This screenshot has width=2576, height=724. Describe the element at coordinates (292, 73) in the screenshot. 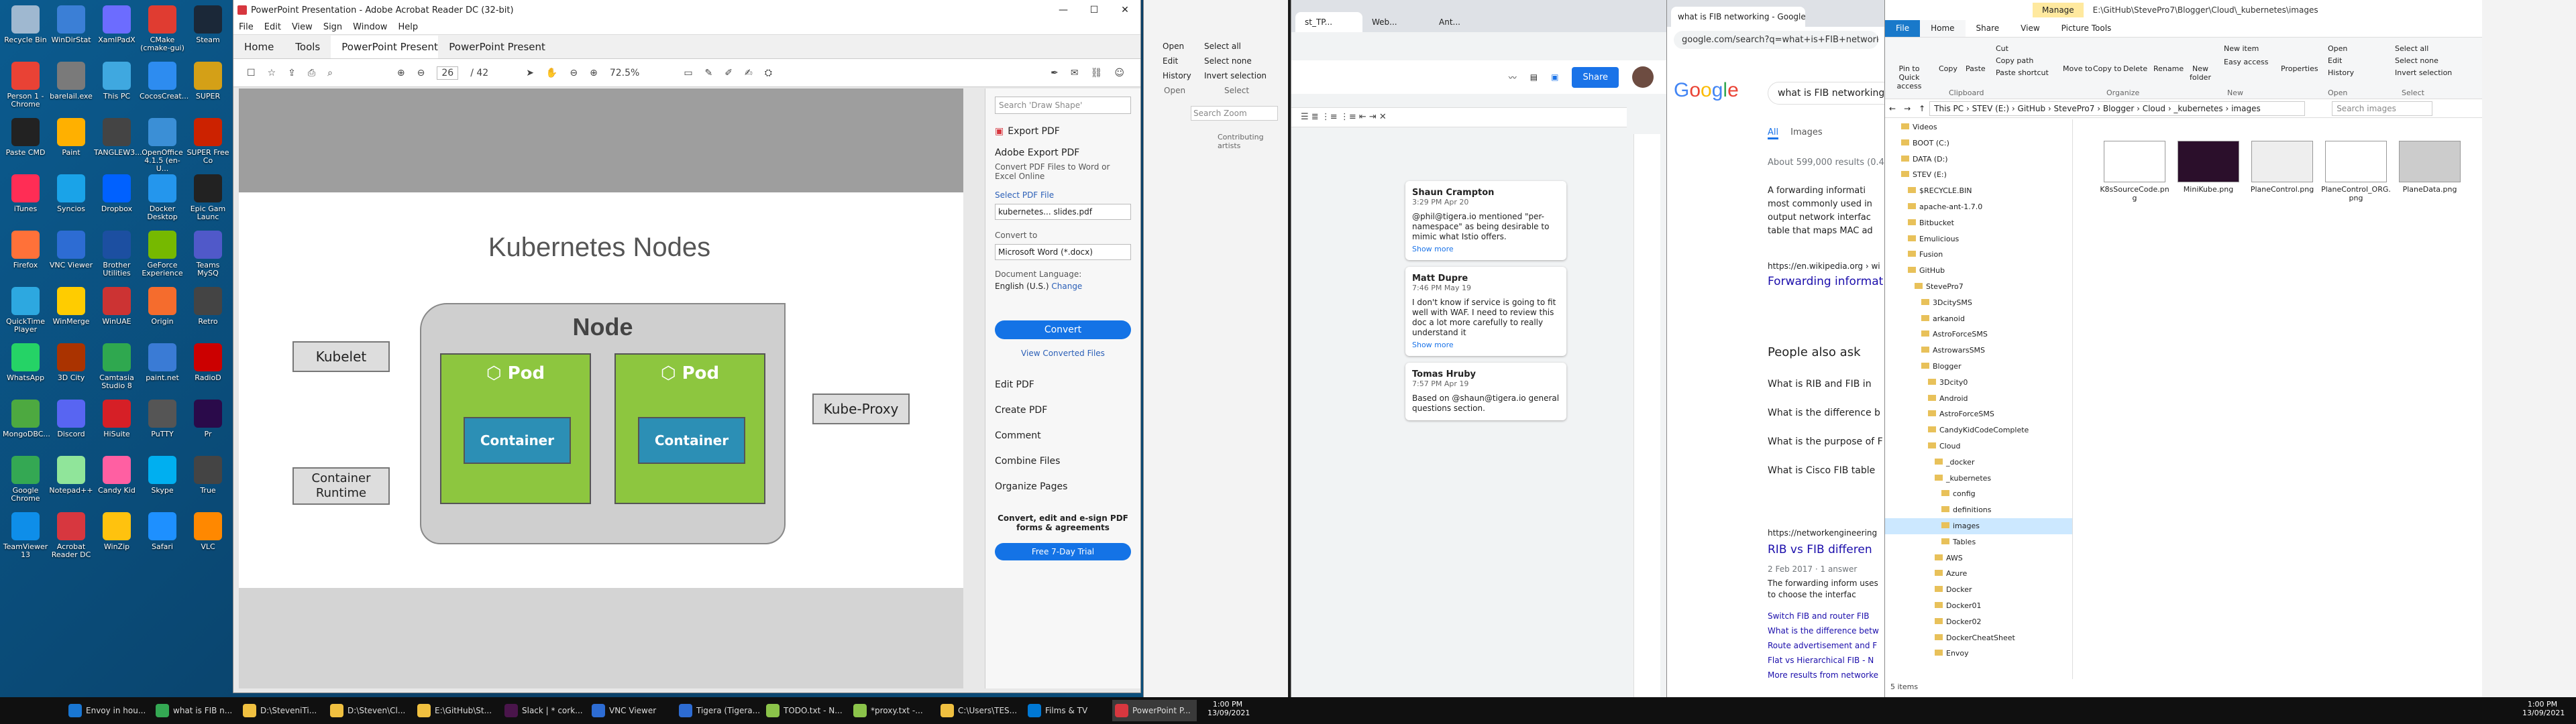

I see `upload-icon: ⇪` at that location.